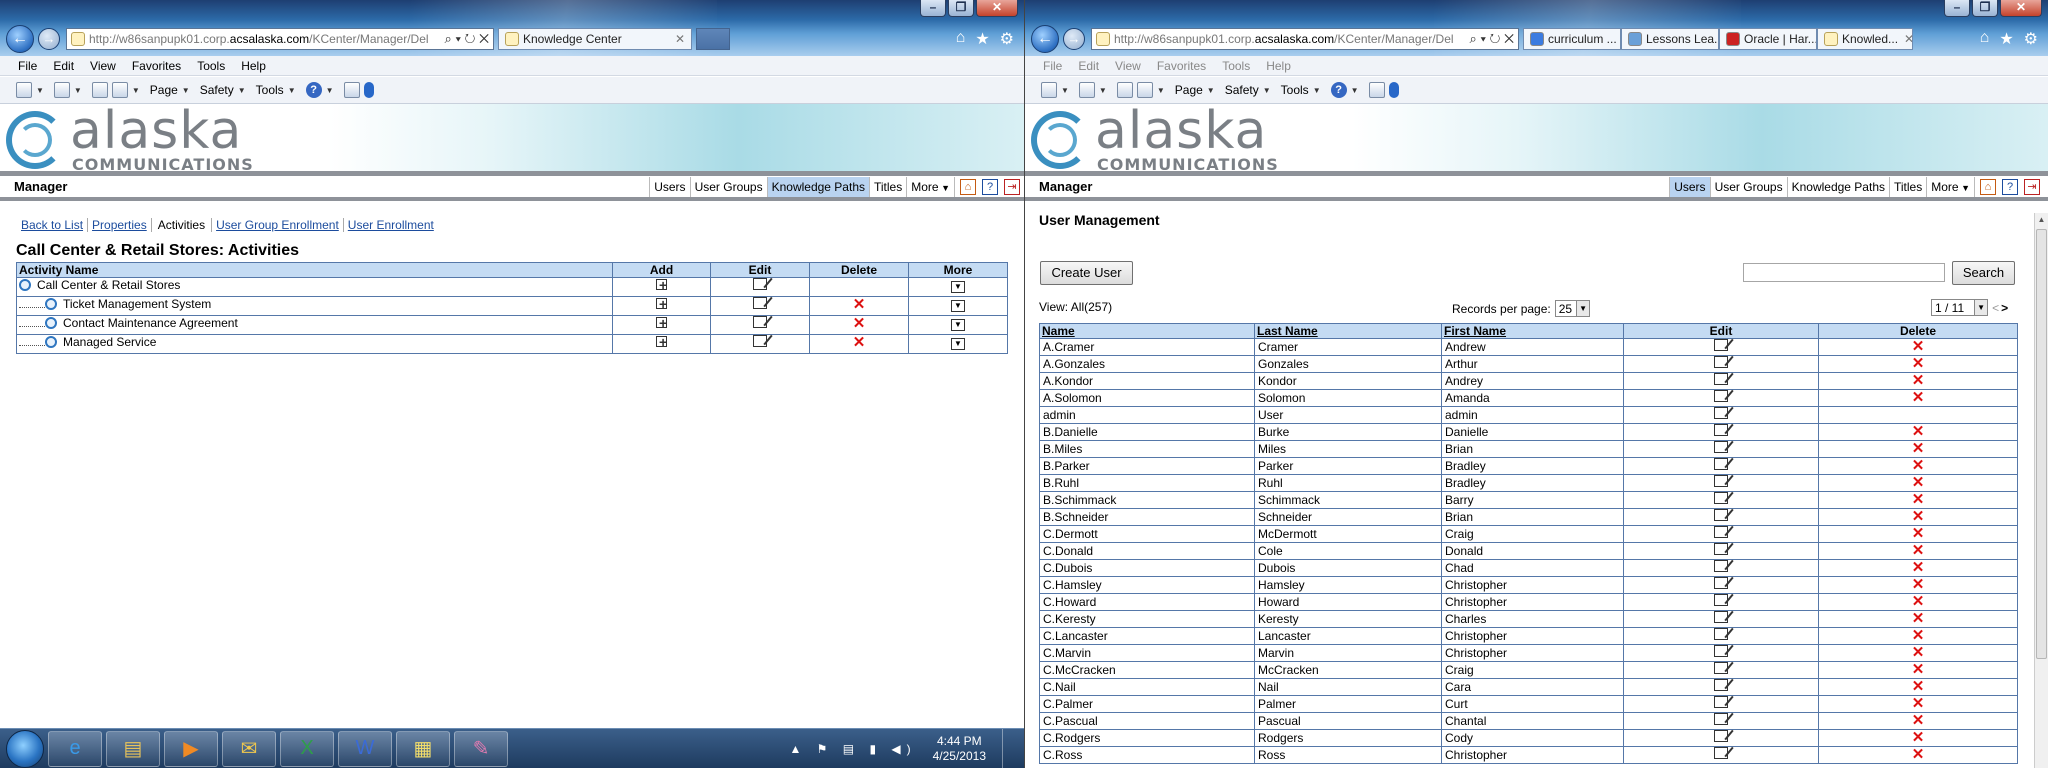  I want to click on minimize-button: –, so click(1957, 8).